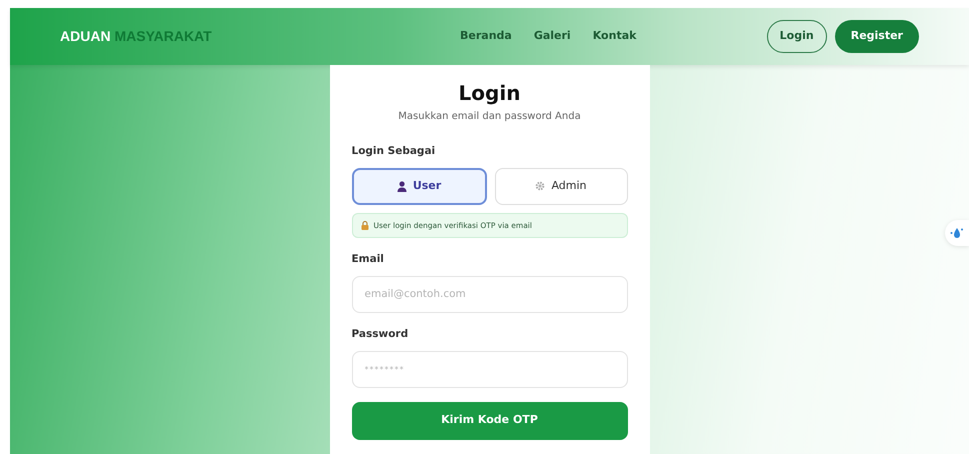  Describe the element at coordinates (561, 186) in the screenshot. I see `role-toggle: Admin` at that location.